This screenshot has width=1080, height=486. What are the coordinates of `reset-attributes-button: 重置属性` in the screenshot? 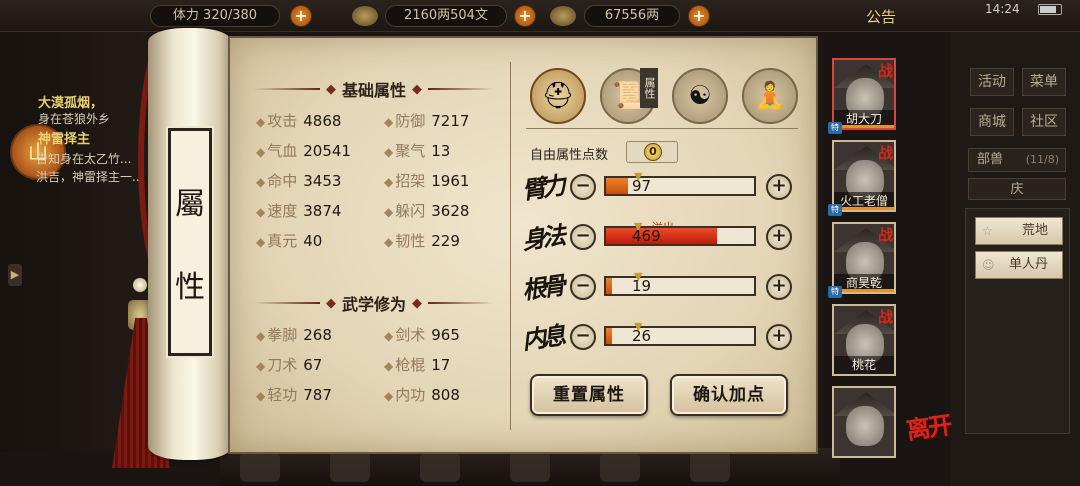 It's located at (589, 395).